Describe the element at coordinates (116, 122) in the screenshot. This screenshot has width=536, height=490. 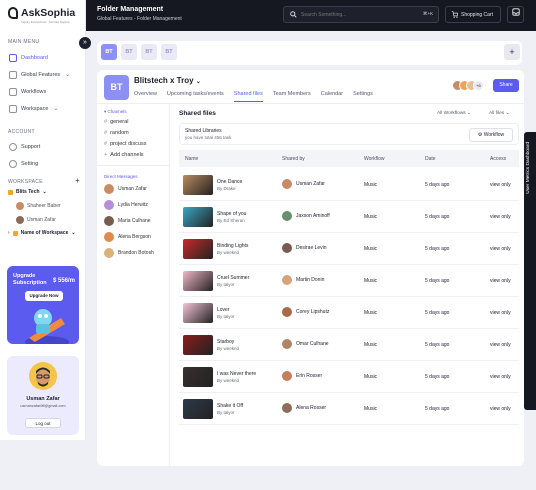
I see `channel-item: # general` at that location.